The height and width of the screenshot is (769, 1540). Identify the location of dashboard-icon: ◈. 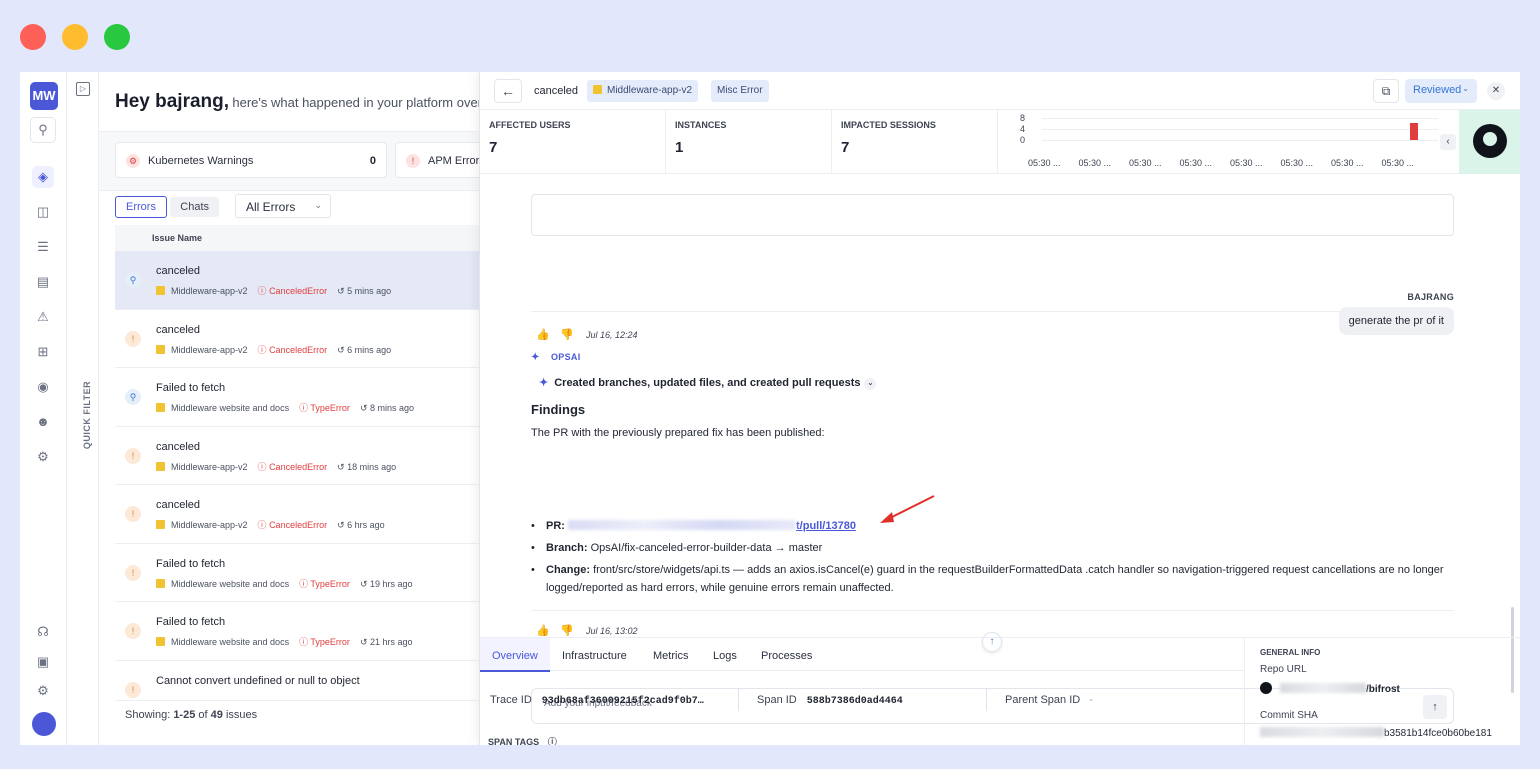
(43, 177).